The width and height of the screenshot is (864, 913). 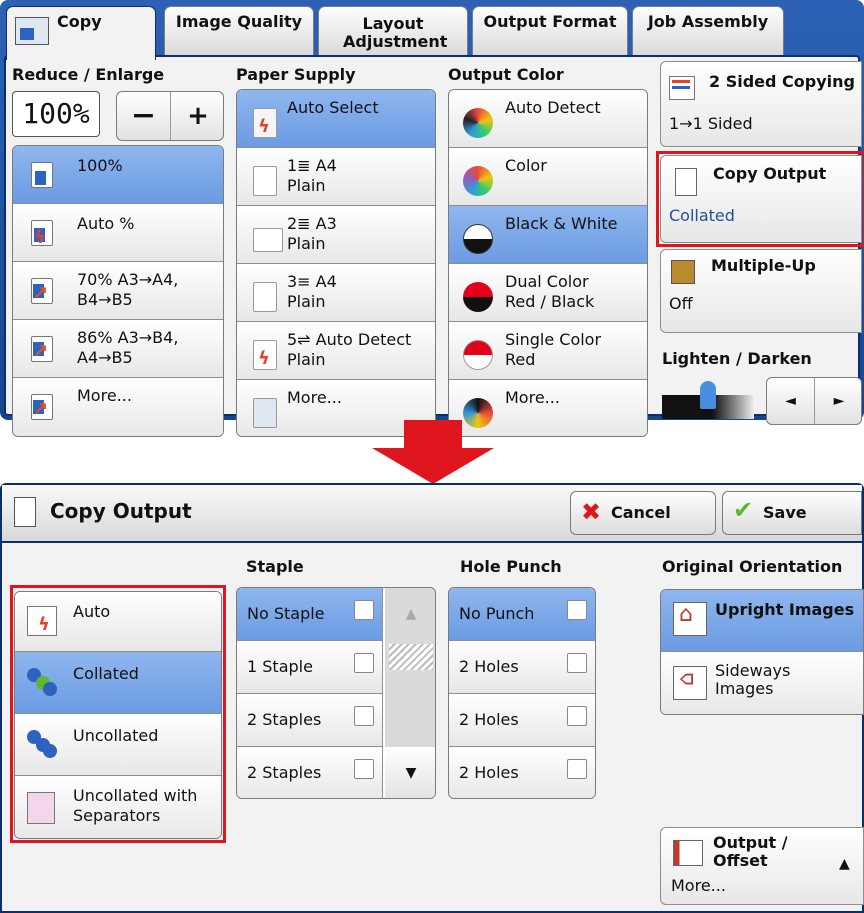 I want to click on scroll-up-icon: ▲, so click(x=410, y=614).